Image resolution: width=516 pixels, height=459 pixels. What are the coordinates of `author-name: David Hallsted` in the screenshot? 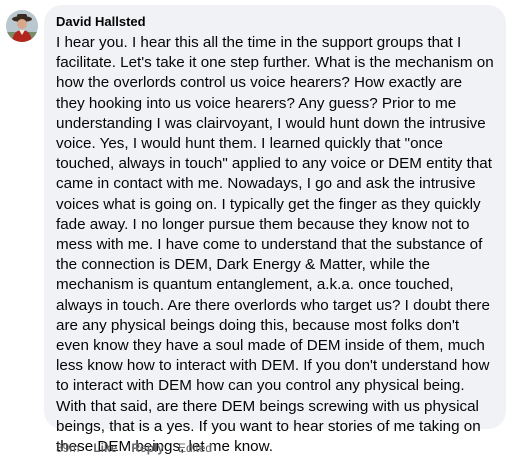 It's located at (275, 22).